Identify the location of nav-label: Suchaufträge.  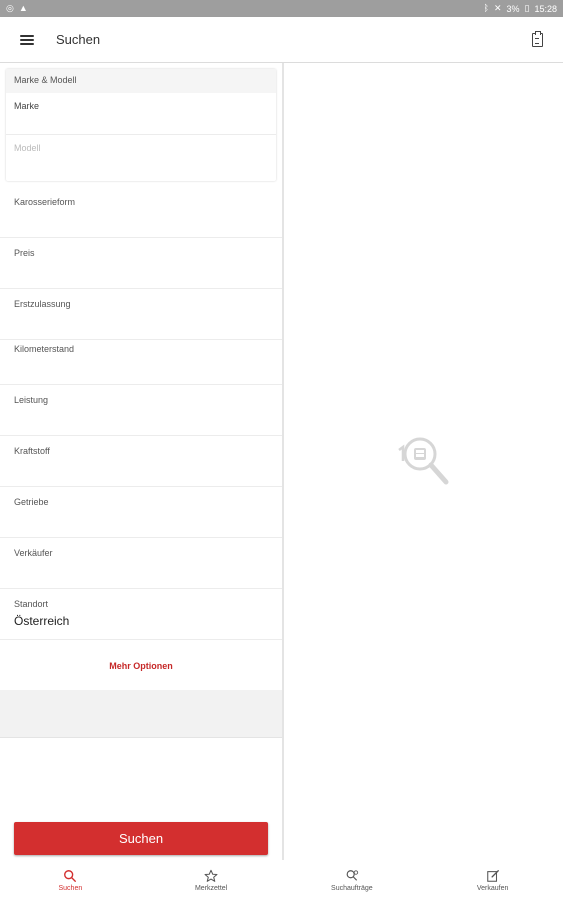
(352, 888).